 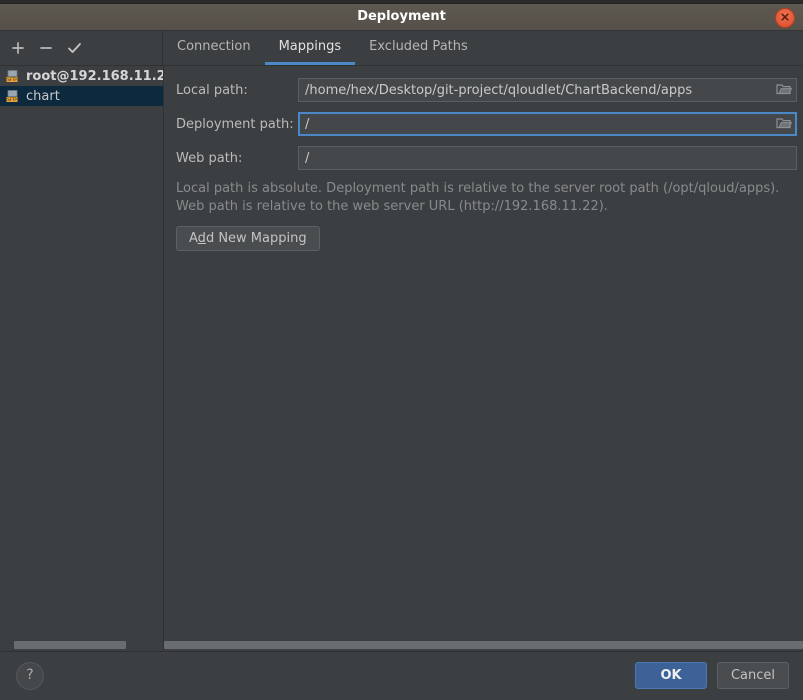 What do you see at coordinates (753, 675) in the screenshot?
I see `cancel-button: Cancel` at bounding box center [753, 675].